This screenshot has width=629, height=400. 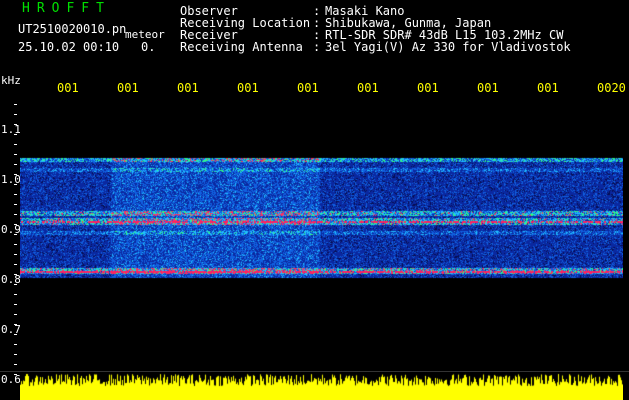 What do you see at coordinates (11, 379) in the screenshot?
I see `y-tick-label: 0.6` at bounding box center [11, 379].